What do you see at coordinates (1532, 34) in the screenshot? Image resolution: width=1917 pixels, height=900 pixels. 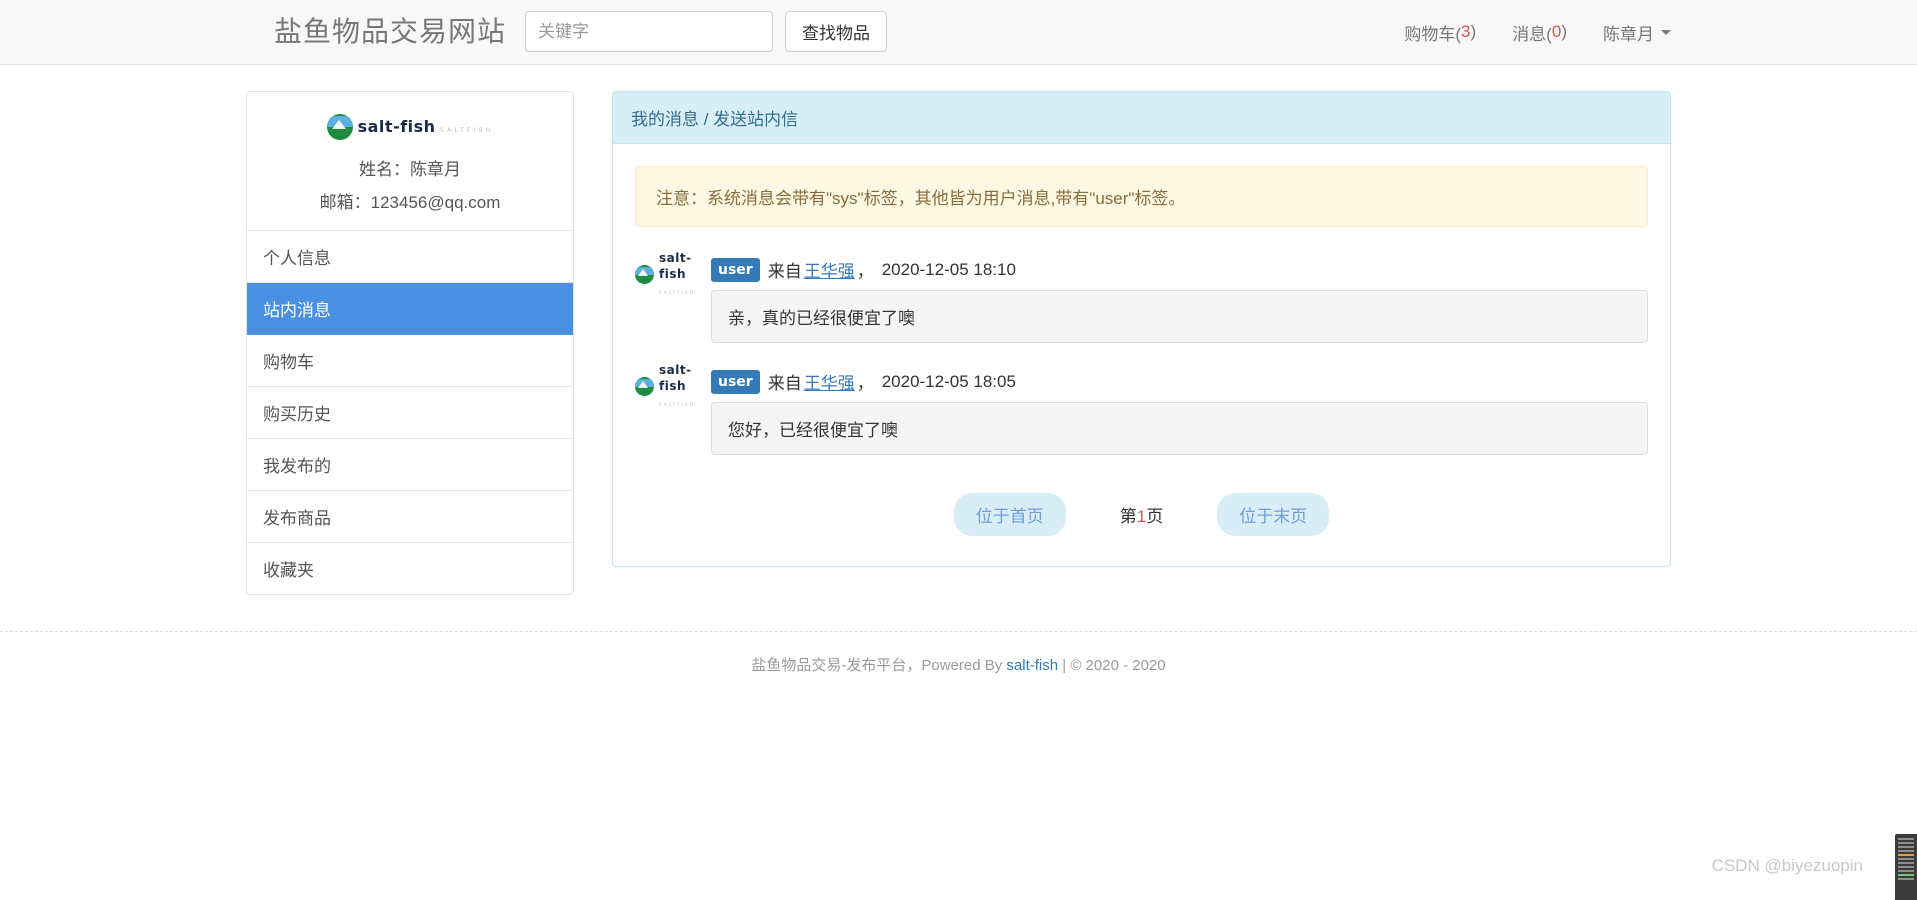 I see `messages-label: 消息(` at bounding box center [1532, 34].